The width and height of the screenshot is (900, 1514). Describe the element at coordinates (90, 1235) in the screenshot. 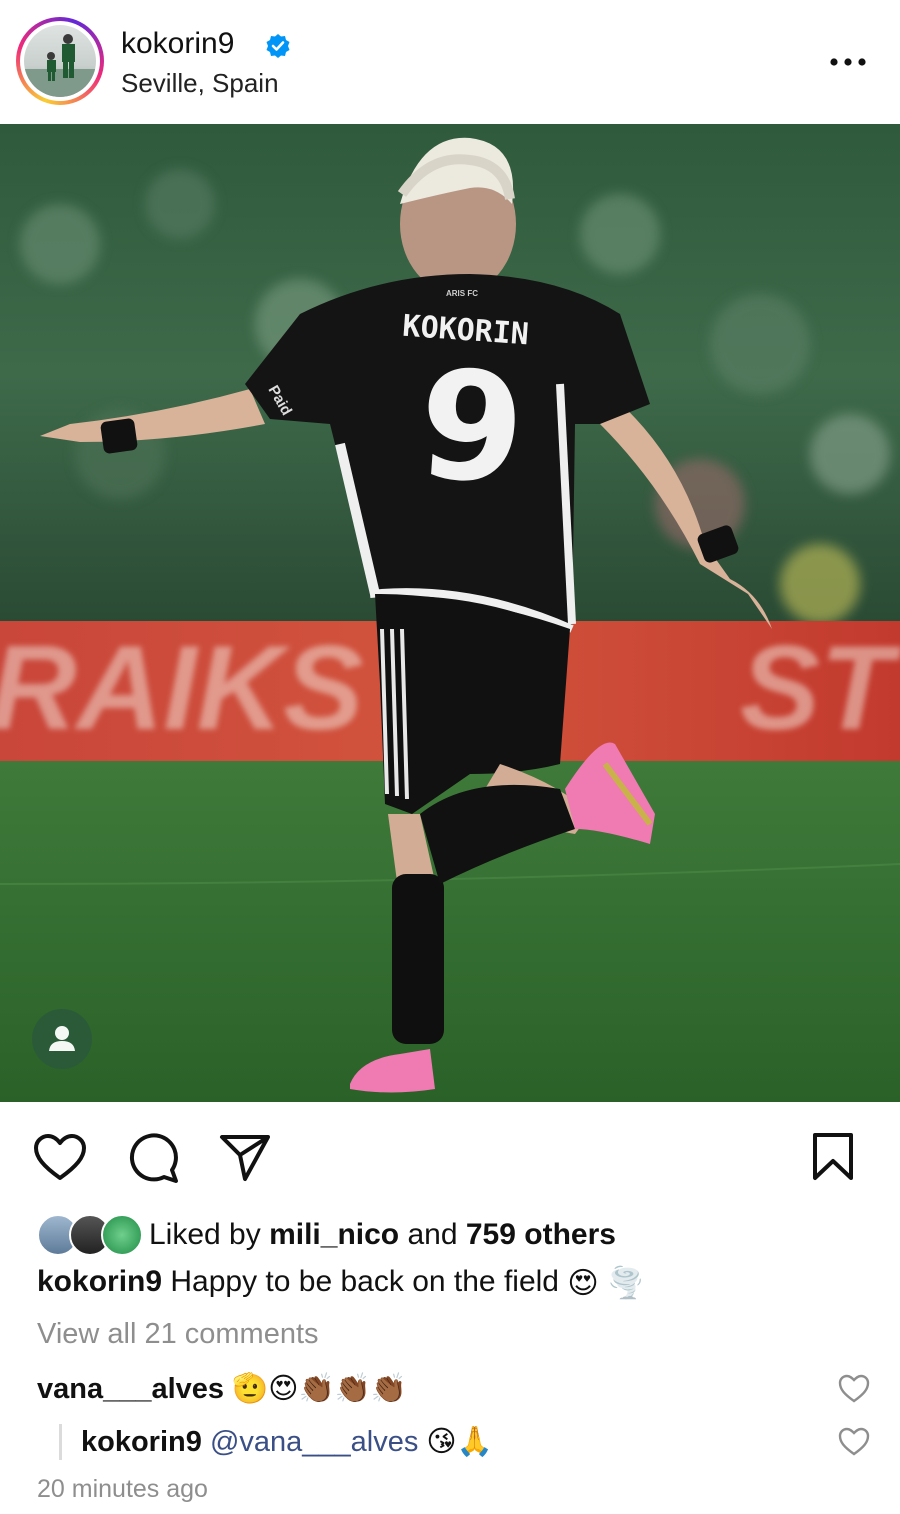

I see `liked-by-avatars` at that location.